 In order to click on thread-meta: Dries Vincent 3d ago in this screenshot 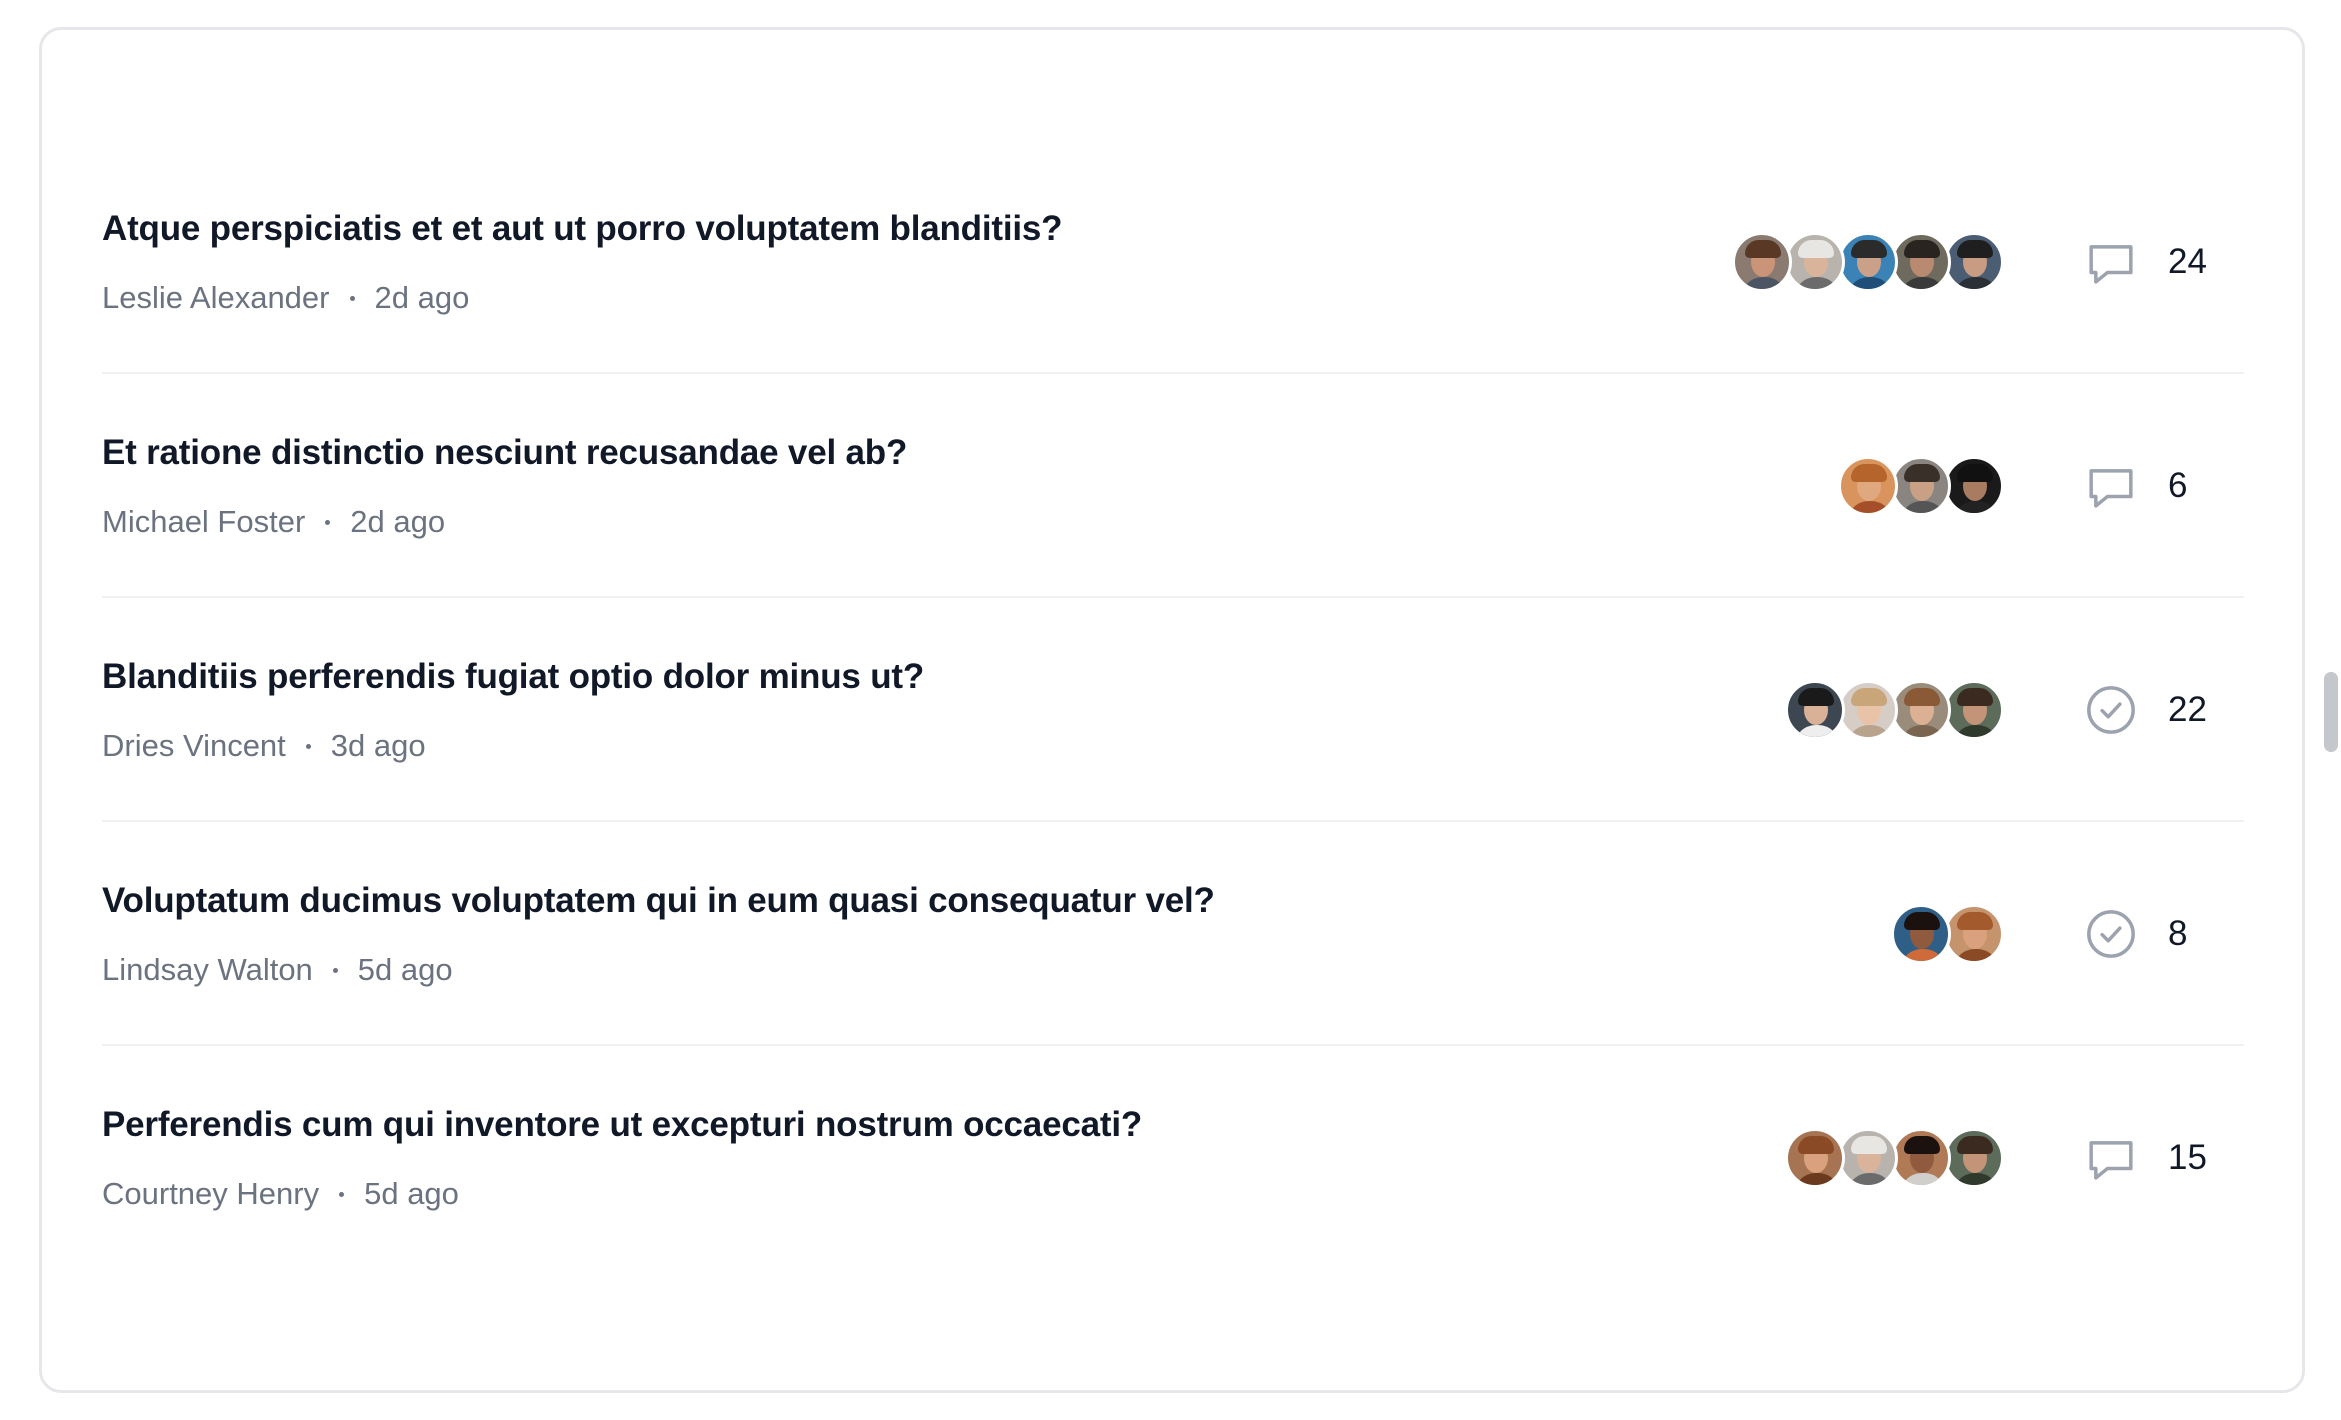, I will do `click(264, 746)`.